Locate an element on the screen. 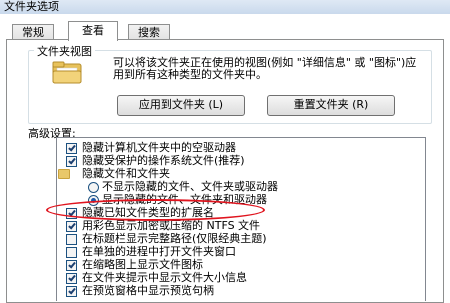 This screenshot has height=303, width=450. list-item-label: 显示隐藏的文件、文件夹和驱动器 is located at coordinates (184, 199).